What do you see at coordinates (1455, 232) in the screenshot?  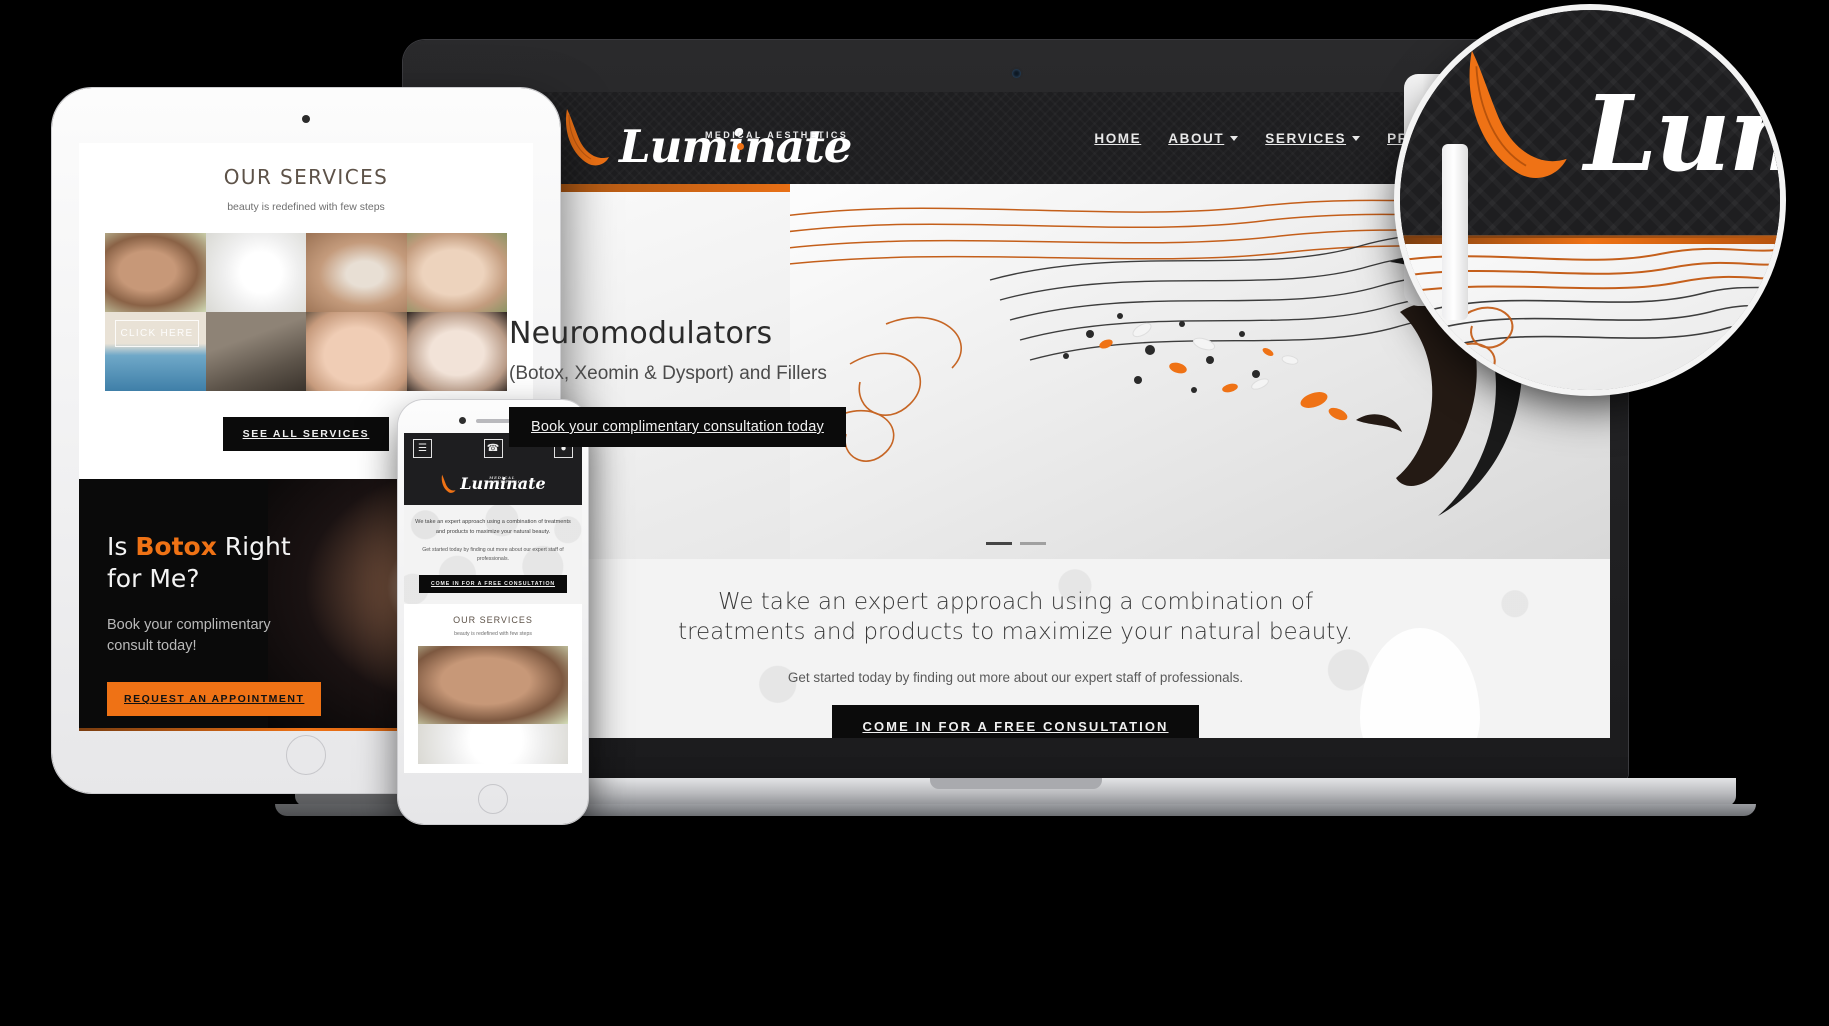 I see `magnified-device-edge` at bounding box center [1455, 232].